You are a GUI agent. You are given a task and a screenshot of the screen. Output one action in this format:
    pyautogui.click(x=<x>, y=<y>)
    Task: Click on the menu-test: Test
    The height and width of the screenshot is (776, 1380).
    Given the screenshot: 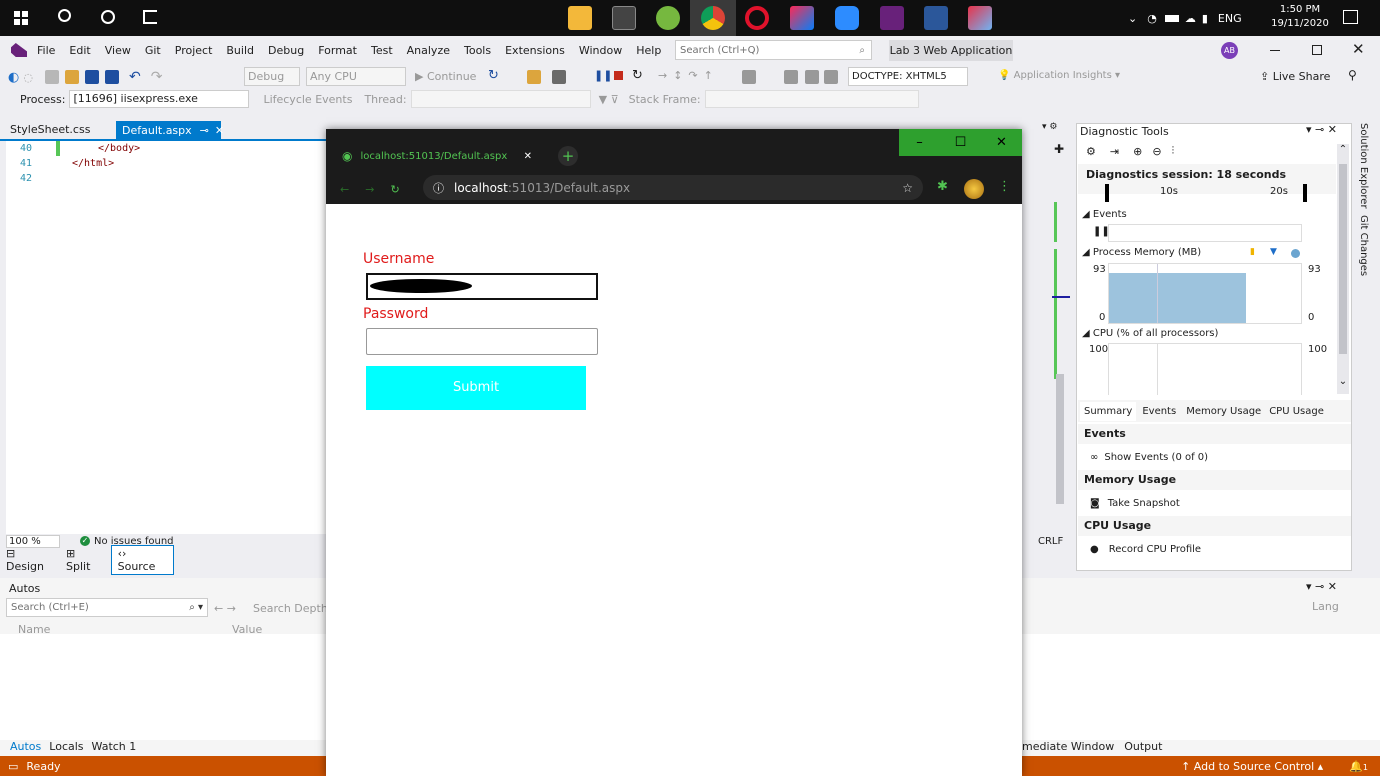 What is the action you would take?
    pyautogui.click(x=382, y=50)
    